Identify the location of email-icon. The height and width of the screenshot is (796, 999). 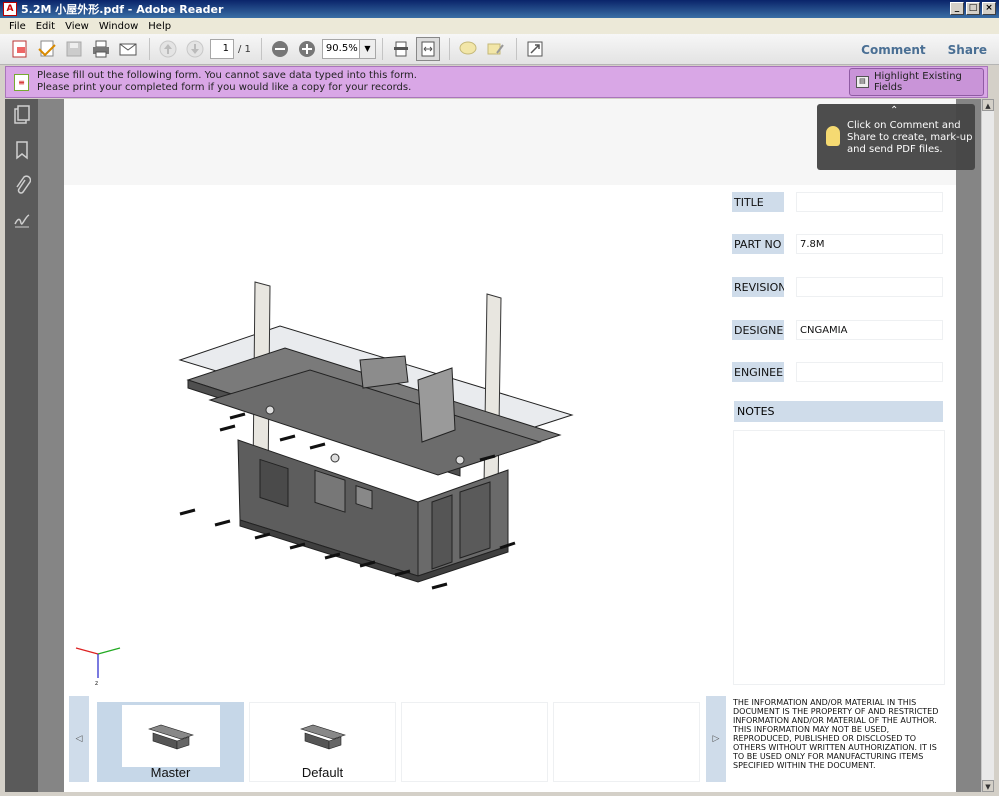
(128, 49).